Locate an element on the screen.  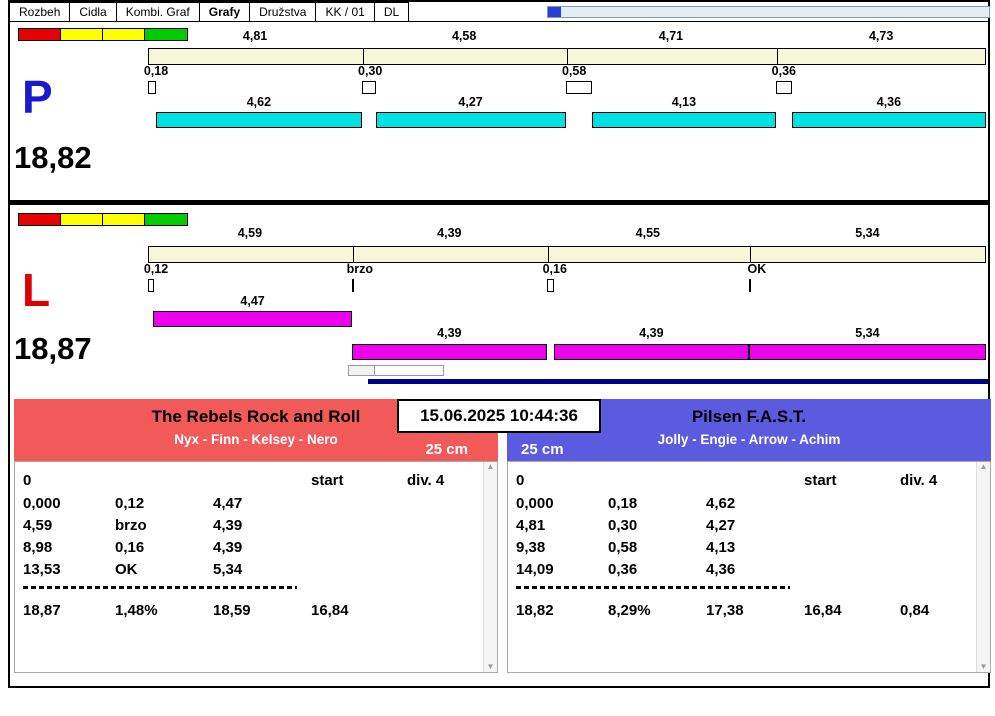
mini-scrollbar is located at coordinates (396, 370).